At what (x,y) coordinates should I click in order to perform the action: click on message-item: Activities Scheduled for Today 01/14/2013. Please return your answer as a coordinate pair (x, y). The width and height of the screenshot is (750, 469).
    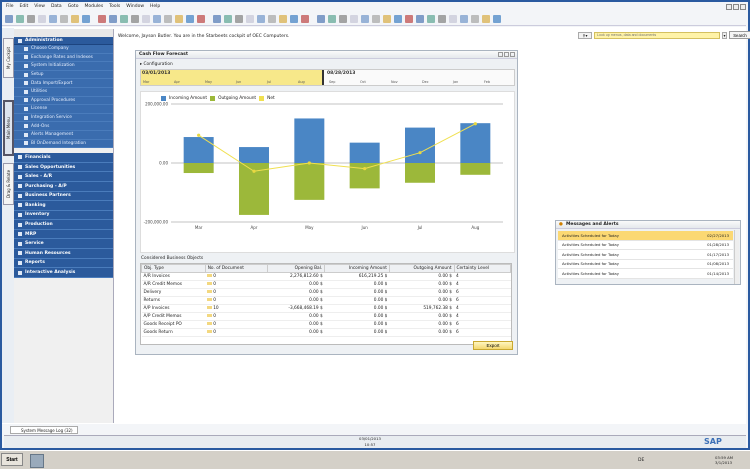
    Looking at the image, I should click on (645, 274).